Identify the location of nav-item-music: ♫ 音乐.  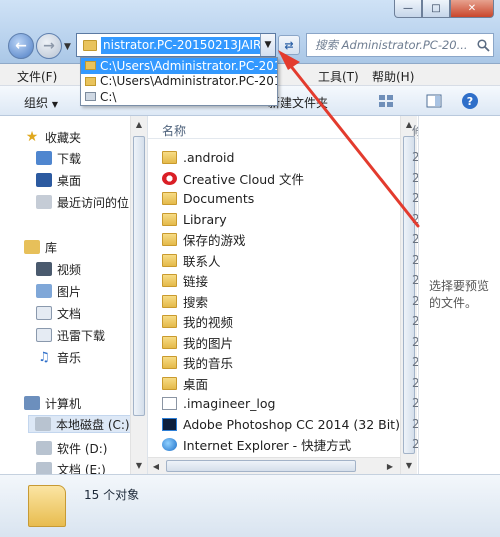
(58, 357).